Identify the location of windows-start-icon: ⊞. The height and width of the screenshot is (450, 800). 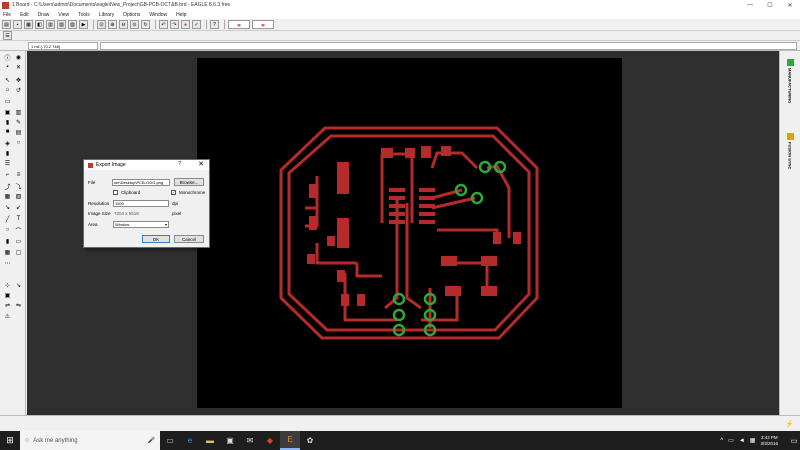
(10, 440).